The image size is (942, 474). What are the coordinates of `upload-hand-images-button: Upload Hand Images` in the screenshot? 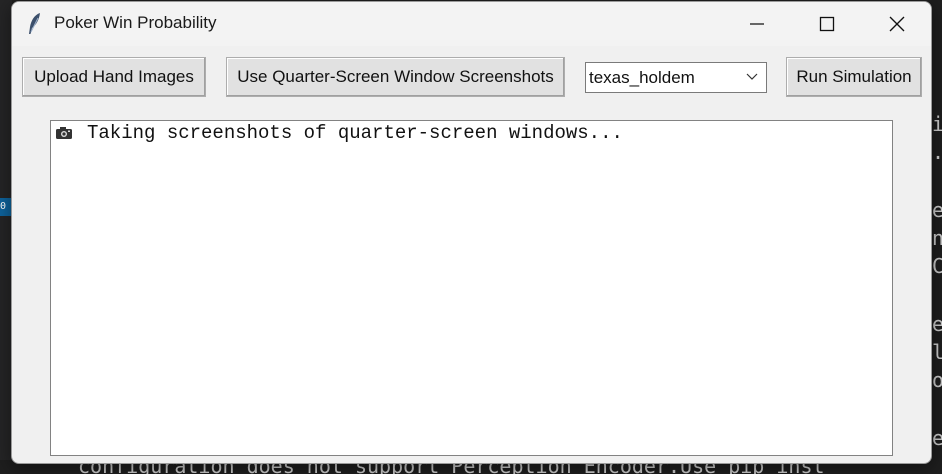 It's located at (114, 77).